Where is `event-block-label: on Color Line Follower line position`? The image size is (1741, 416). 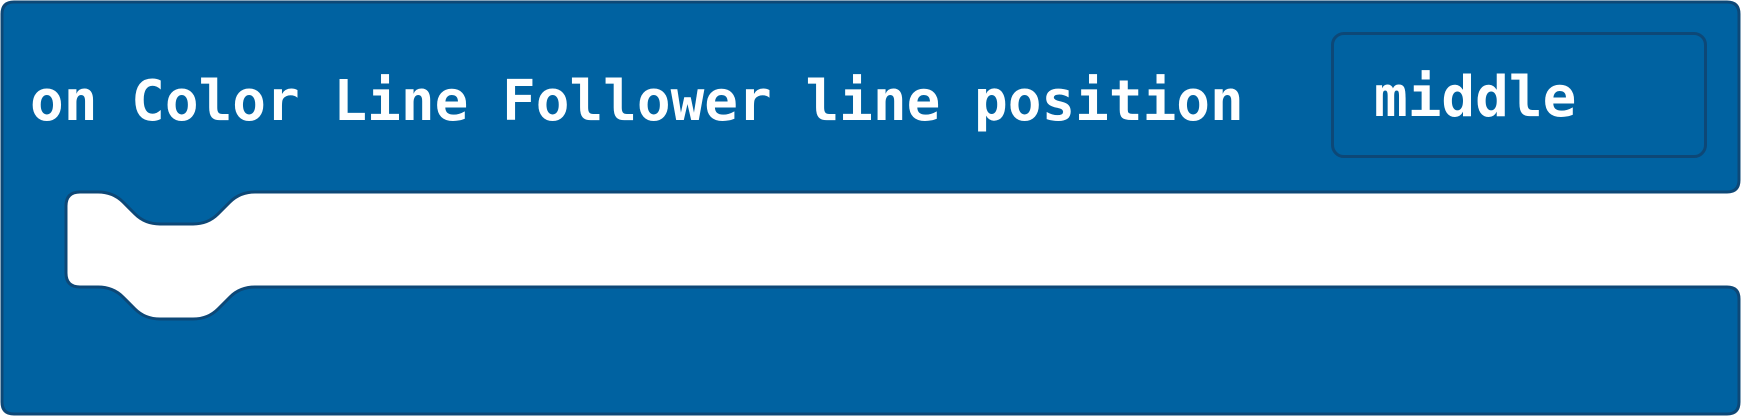
event-block-label: on Color Line Follower line position is located at coordinates (637, 101).